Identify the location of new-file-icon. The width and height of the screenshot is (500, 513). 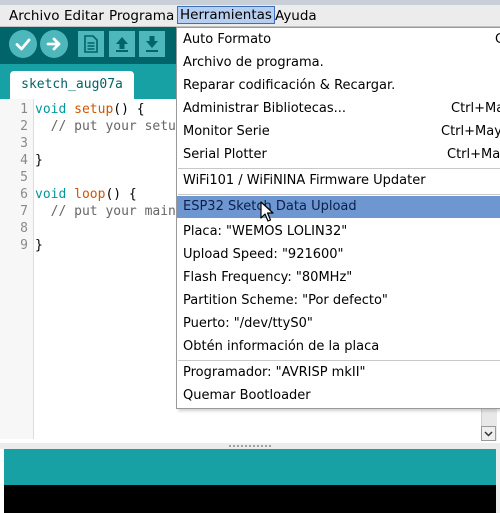
(91, 44).